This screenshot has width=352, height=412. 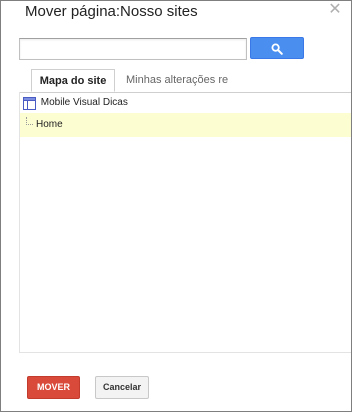 I want to click on dialog-title: Mover página:Nosso sites, so click(x=111, y=11).